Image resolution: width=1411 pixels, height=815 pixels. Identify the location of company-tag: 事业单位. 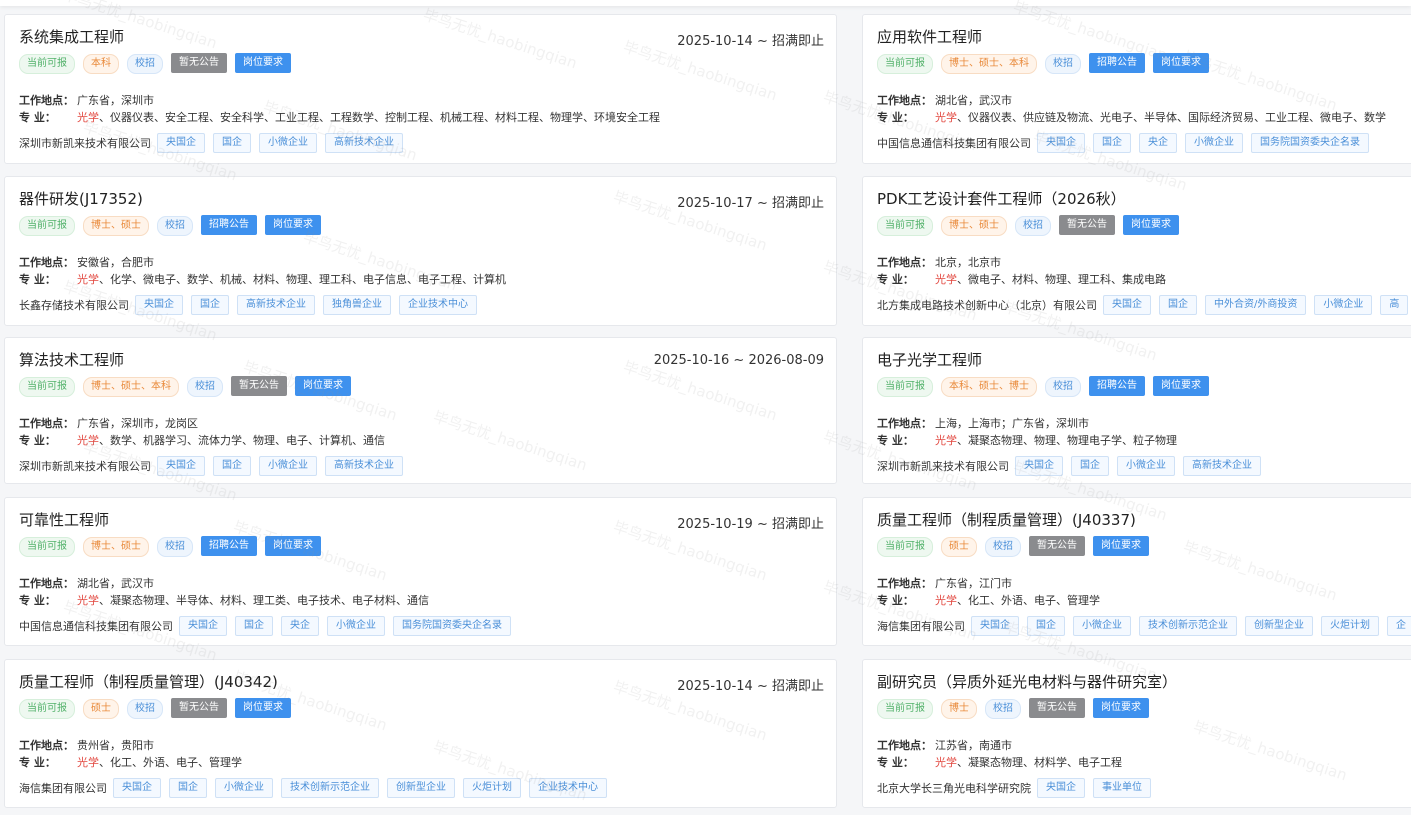
(1122, 788).